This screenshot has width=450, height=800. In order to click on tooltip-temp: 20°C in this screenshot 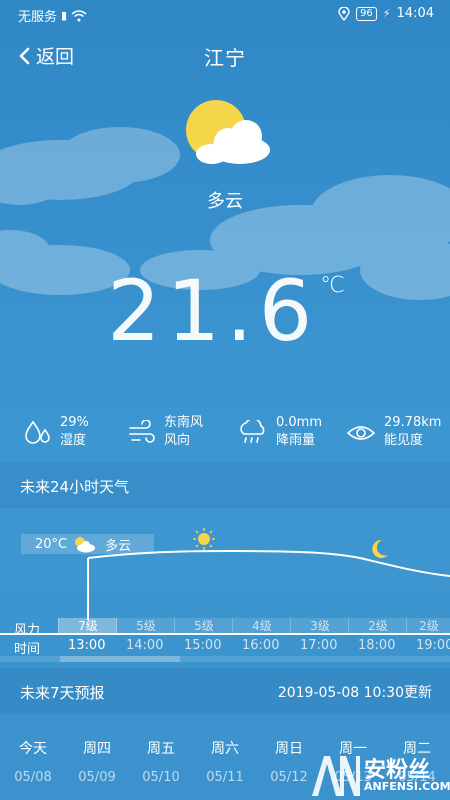, I will do `click(51, 544)`.